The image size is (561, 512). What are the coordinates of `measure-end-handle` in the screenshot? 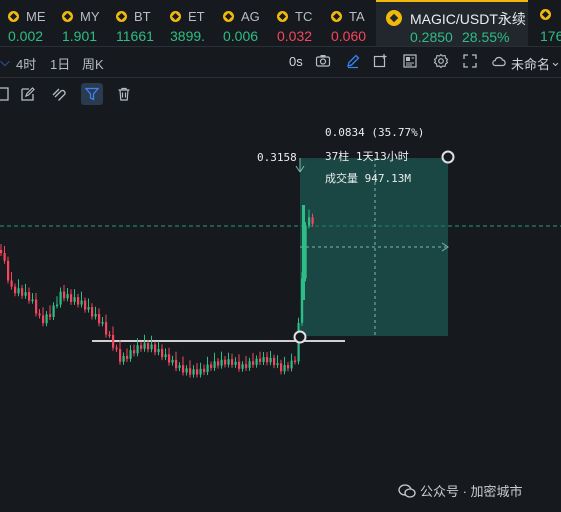 It's located at (448, 157).